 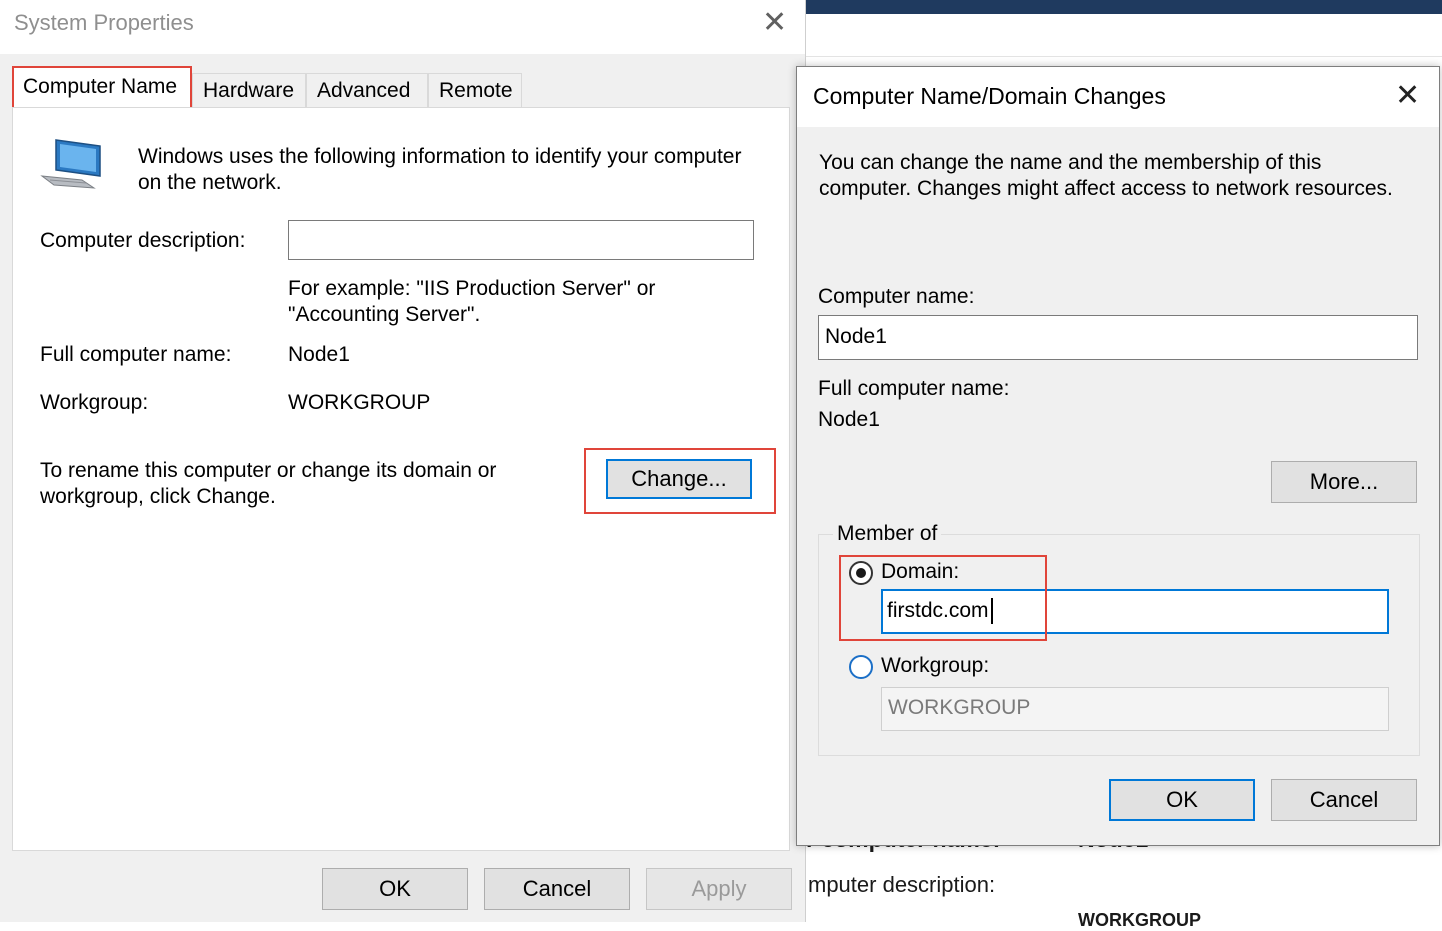 I want to click on rename-text-line-2: workgroup, click Change., so click(x=158, y=496).